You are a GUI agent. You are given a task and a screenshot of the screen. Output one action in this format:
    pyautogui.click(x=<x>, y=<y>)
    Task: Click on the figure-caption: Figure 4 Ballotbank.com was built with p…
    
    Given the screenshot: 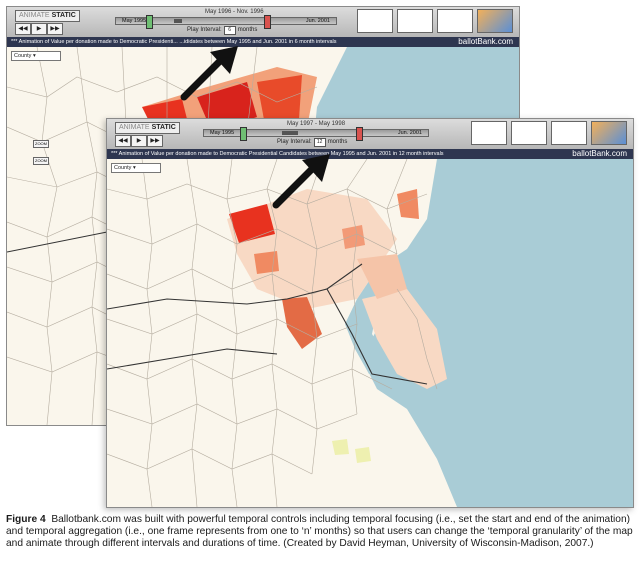 What is the action you would take?
    pyautogui.click(x=321, y=532)
    